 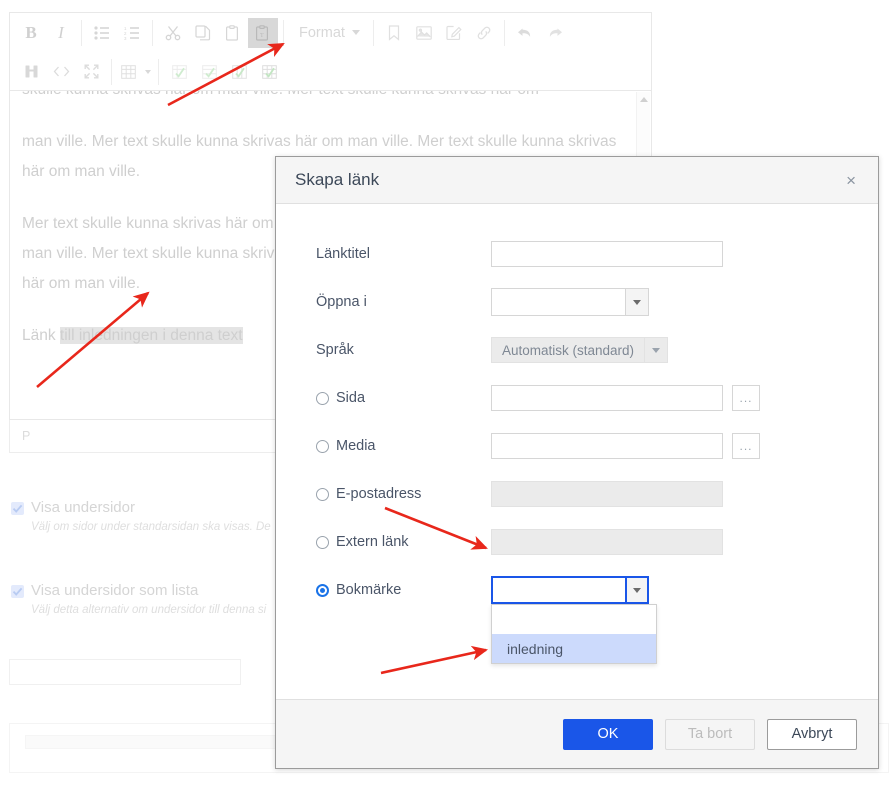 I want to click on background-text-input, so click(x=125, y=672).